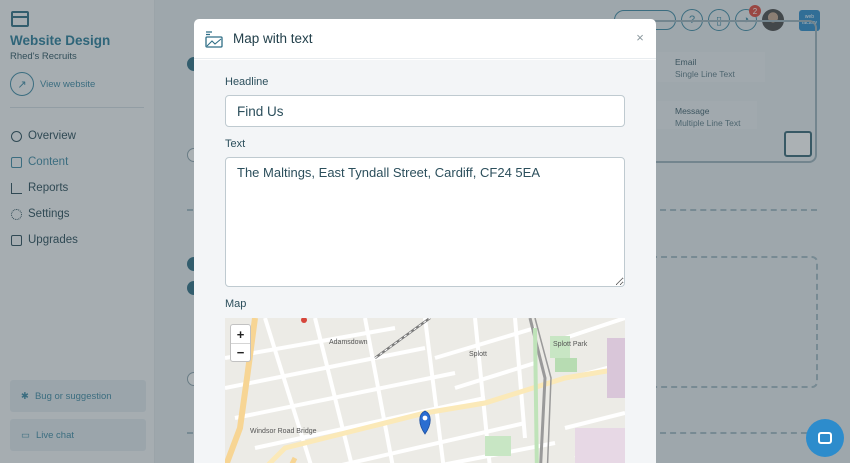 The height and width of the screenshot is (463, 850). What do you see at coordinates (478, 354) in the screenshot?
I see `svg-text: Splott` at bounding box center [478, 354].